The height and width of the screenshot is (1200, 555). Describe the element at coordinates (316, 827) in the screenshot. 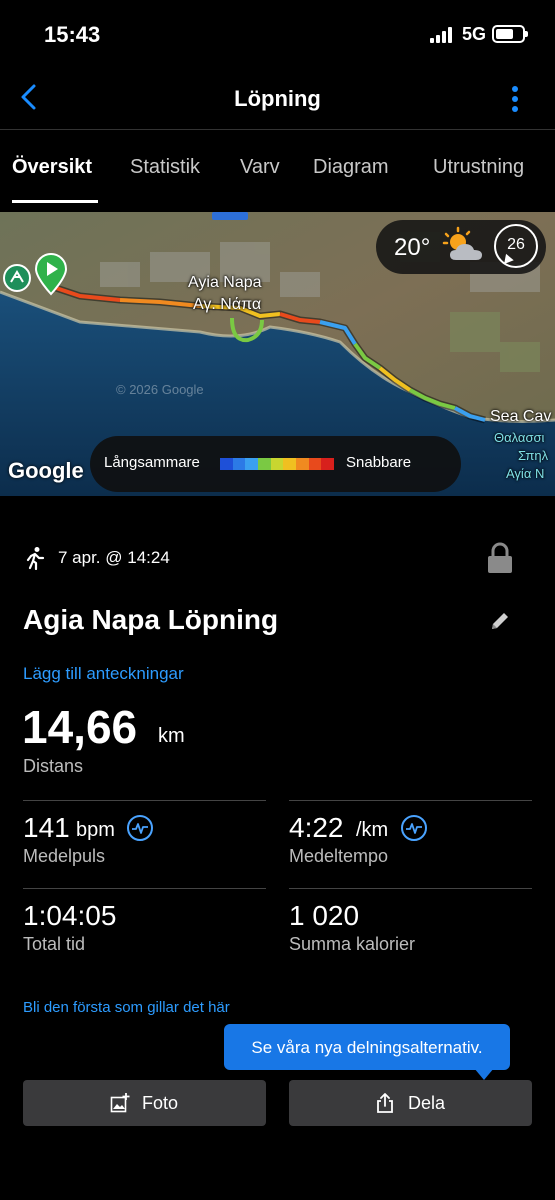

I see `avg-pace-value: 4:22` at that location.